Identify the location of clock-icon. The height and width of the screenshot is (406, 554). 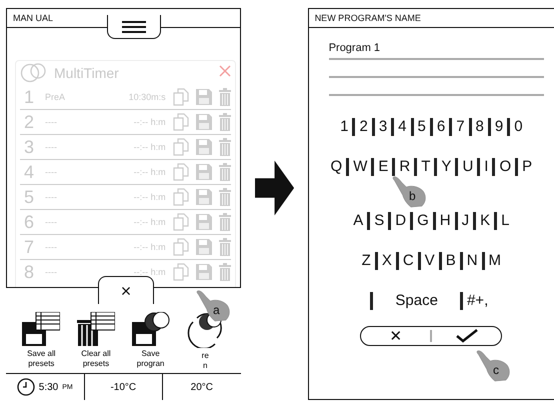
(25, 387).